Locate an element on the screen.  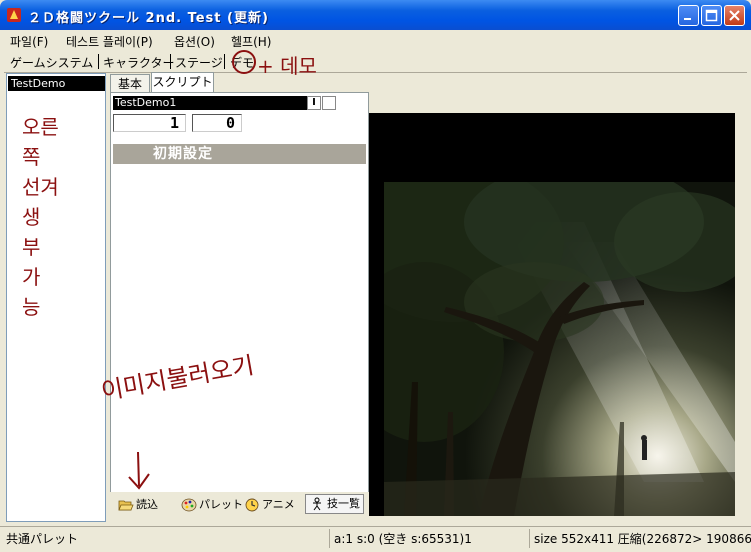
fighter-icon is located at coordinates (317, 504).